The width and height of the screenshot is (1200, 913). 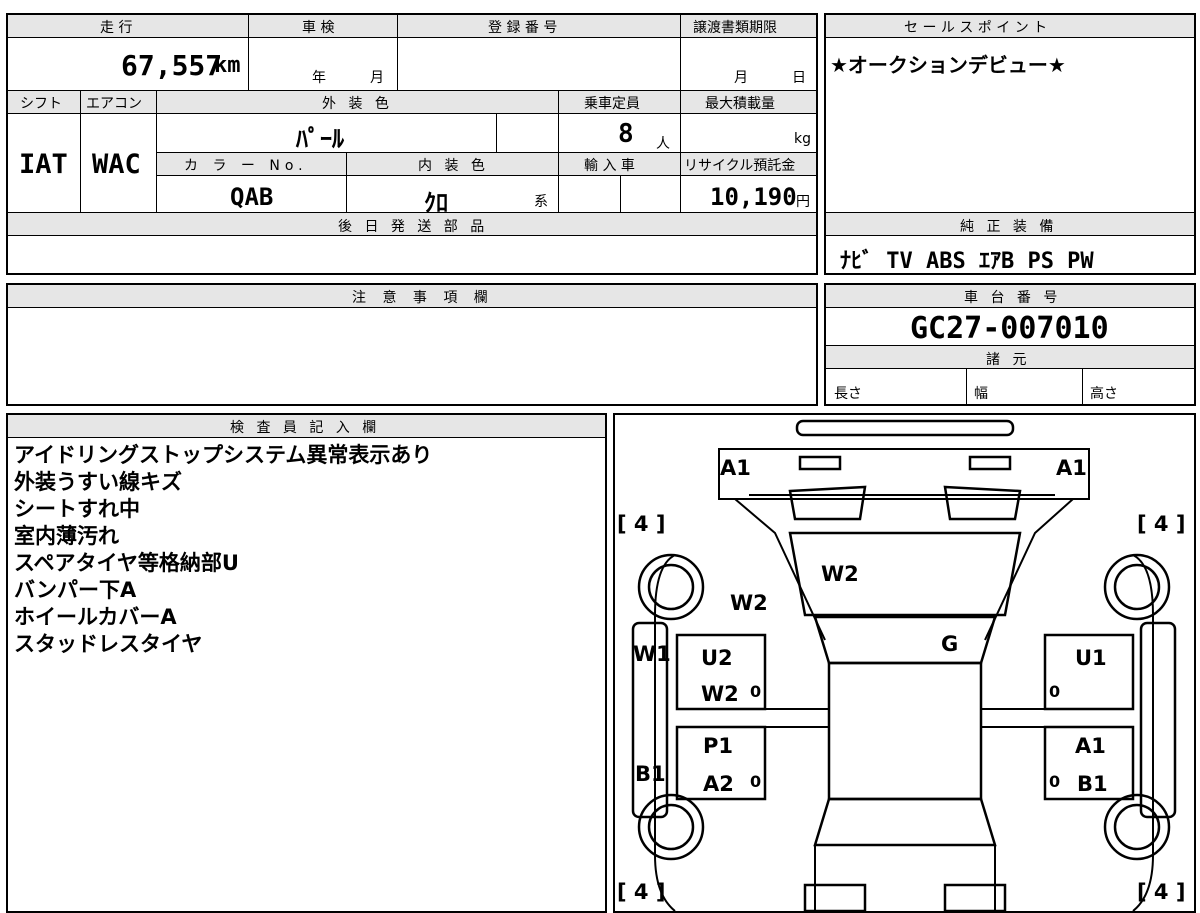 What do you see at coordinates (735, 28) in the screenshot?
I see `transfer-deadline-label: 譲渡書類期限` at bounding box center [735, 28].